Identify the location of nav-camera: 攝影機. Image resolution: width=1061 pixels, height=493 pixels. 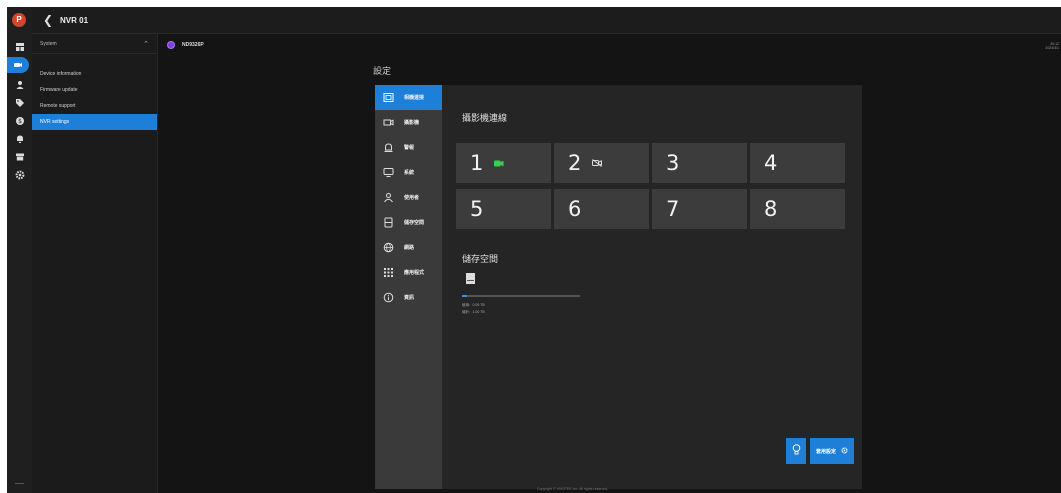
(408, 122).